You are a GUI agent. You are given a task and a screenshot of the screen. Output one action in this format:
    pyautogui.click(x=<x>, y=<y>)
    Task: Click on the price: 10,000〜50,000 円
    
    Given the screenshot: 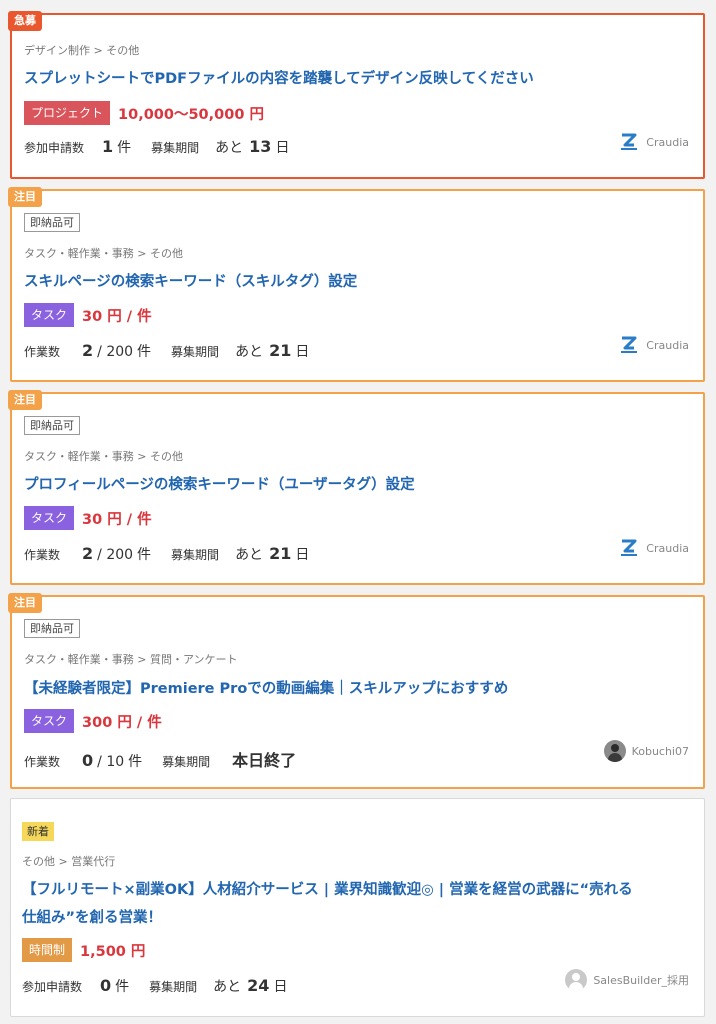 What is the action you would take?
    pyautogui.click(x=191, y=114)
    